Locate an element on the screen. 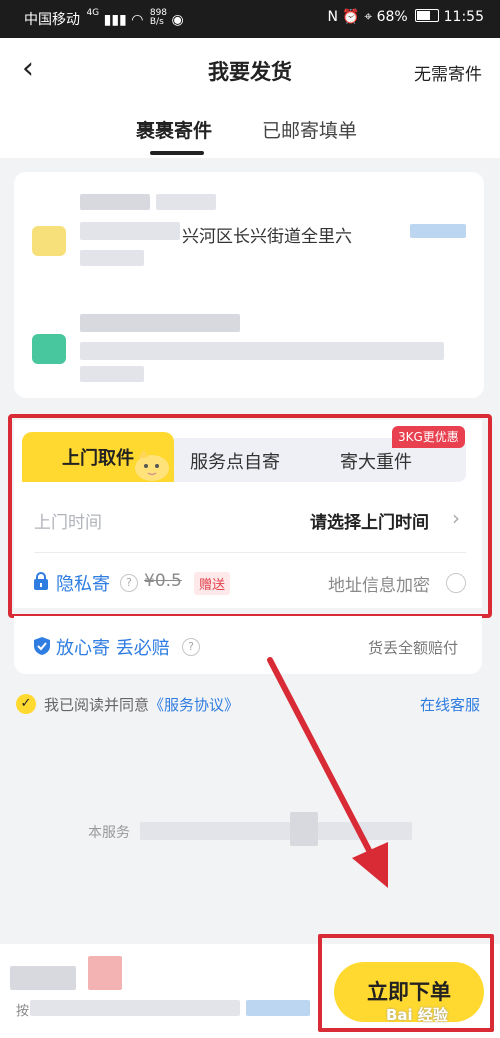 This screenshot has width=500, height=1038. online-service-link: 在线客服 is located at coordinates (450, 704).